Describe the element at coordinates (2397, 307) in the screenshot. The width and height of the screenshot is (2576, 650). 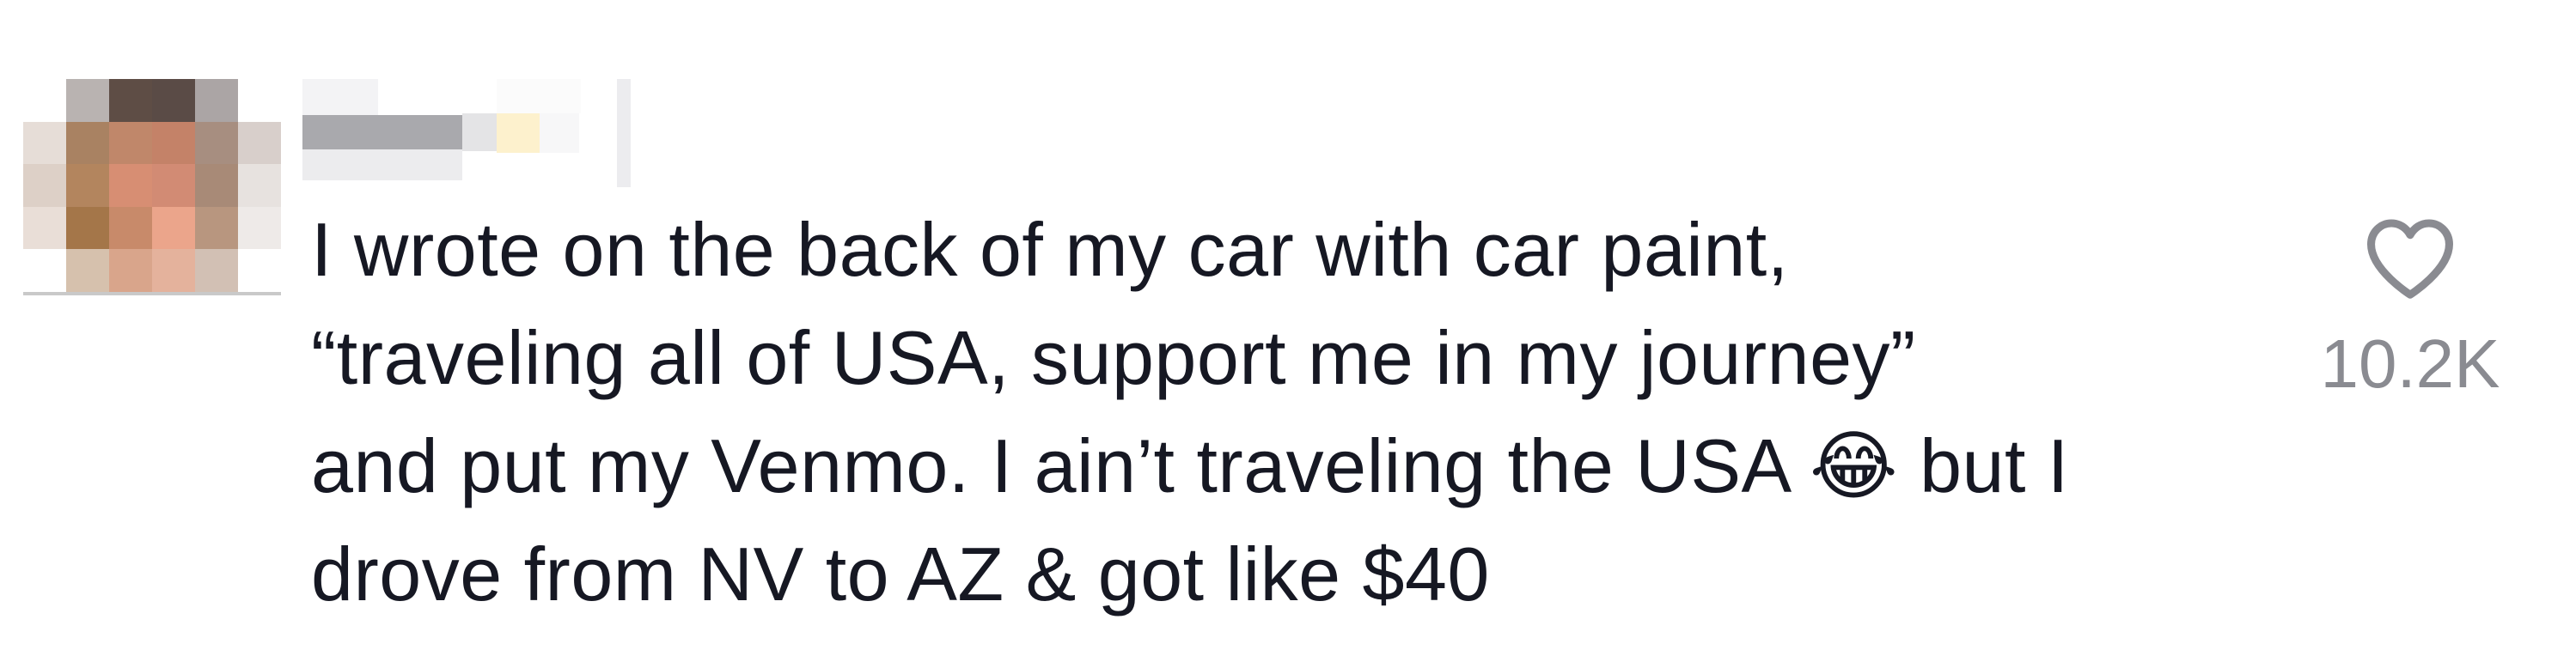
I see `like-button: 10.2K` at that location.